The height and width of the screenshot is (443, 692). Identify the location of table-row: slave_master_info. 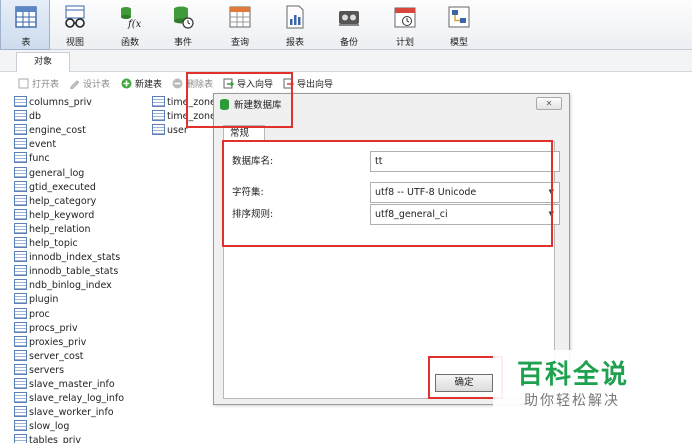
(64, 385).